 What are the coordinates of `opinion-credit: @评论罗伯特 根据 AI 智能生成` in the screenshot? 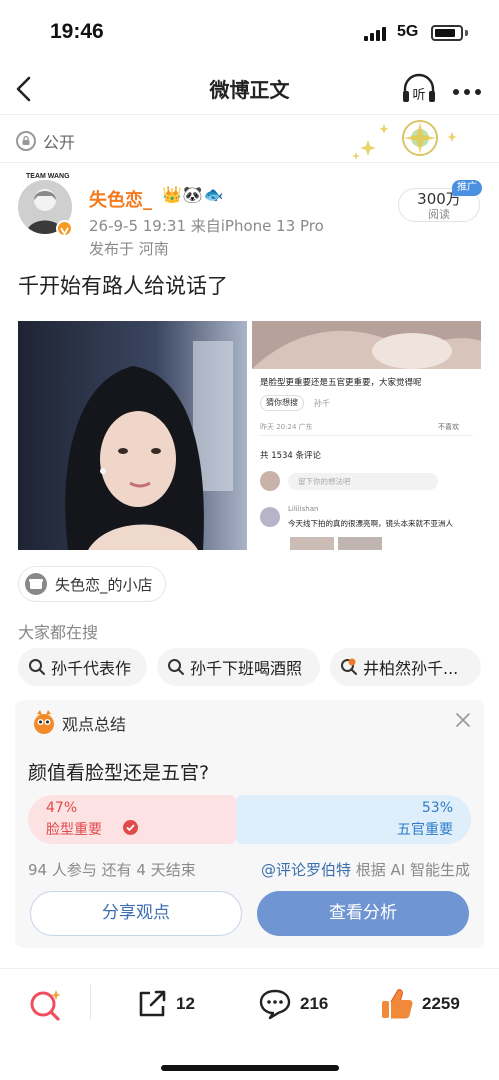 It's located at (365, 869).